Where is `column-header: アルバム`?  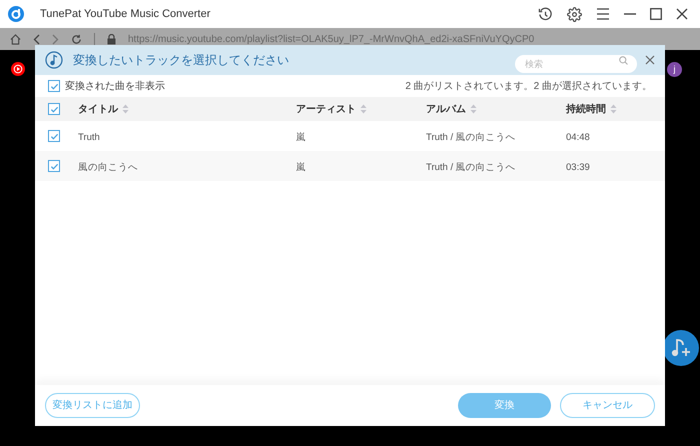
column-header: アルバム is located at coordinates (446, 109).